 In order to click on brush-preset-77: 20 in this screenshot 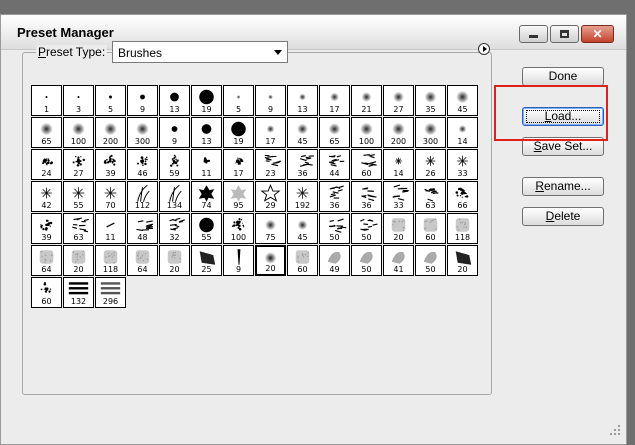, I will do `click(270, 260)`.